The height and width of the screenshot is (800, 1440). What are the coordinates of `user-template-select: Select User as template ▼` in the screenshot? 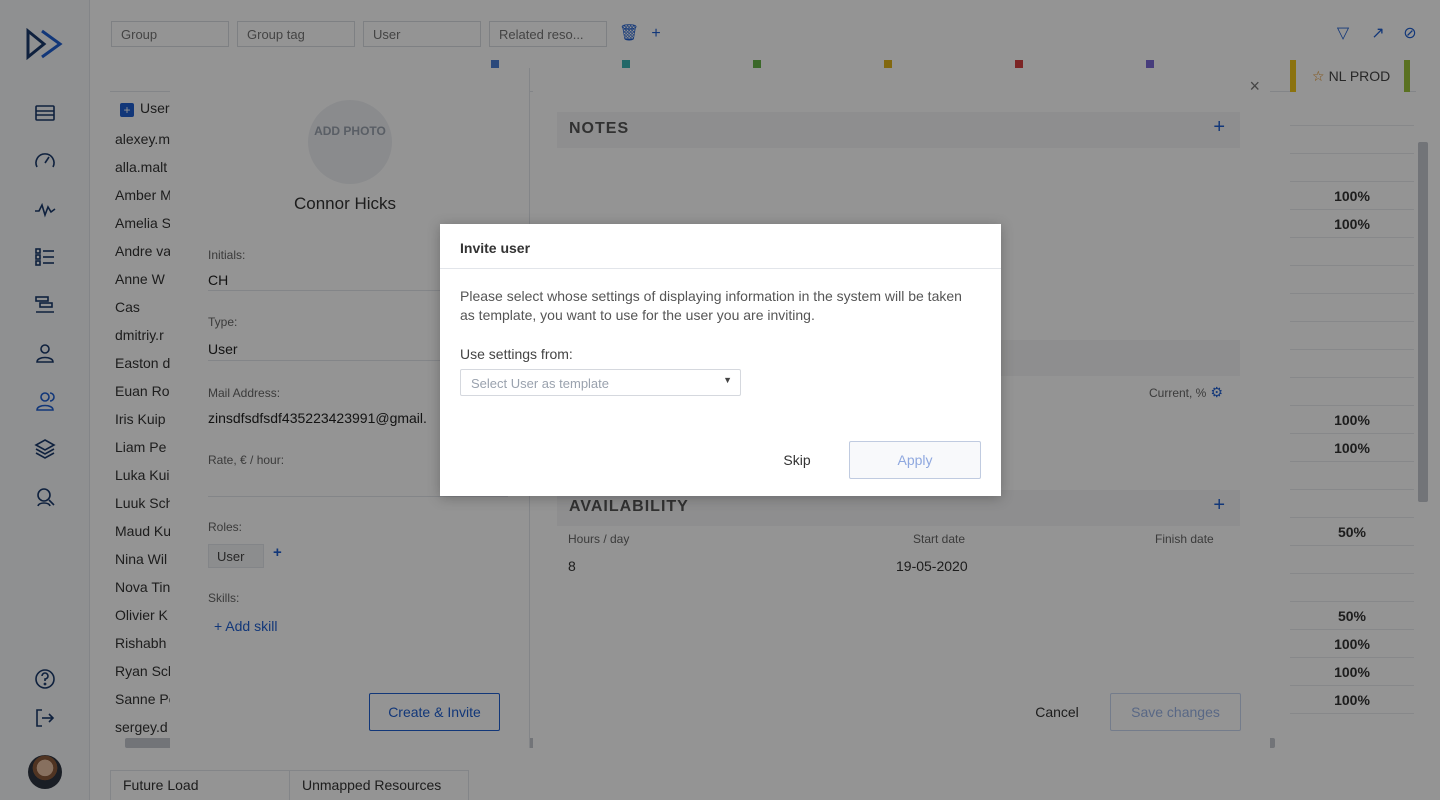 It's located at (600, 382).